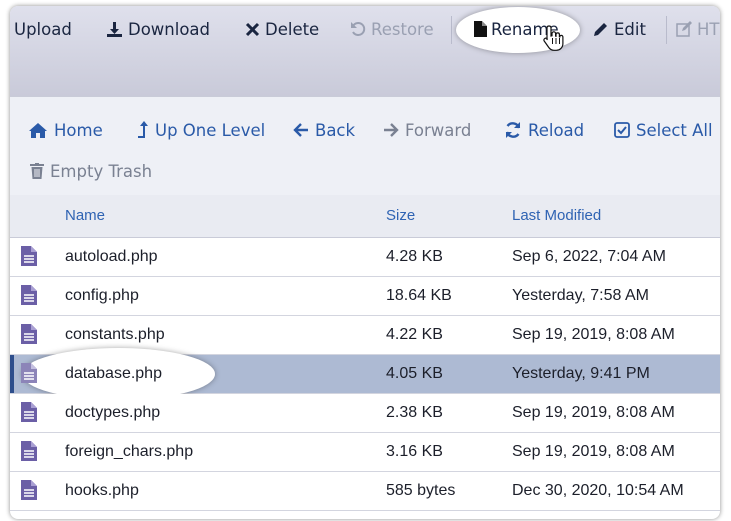 The width and height of the screenshot is (731, 521). I want to click on reload-label: Reload, so click(556, 130).